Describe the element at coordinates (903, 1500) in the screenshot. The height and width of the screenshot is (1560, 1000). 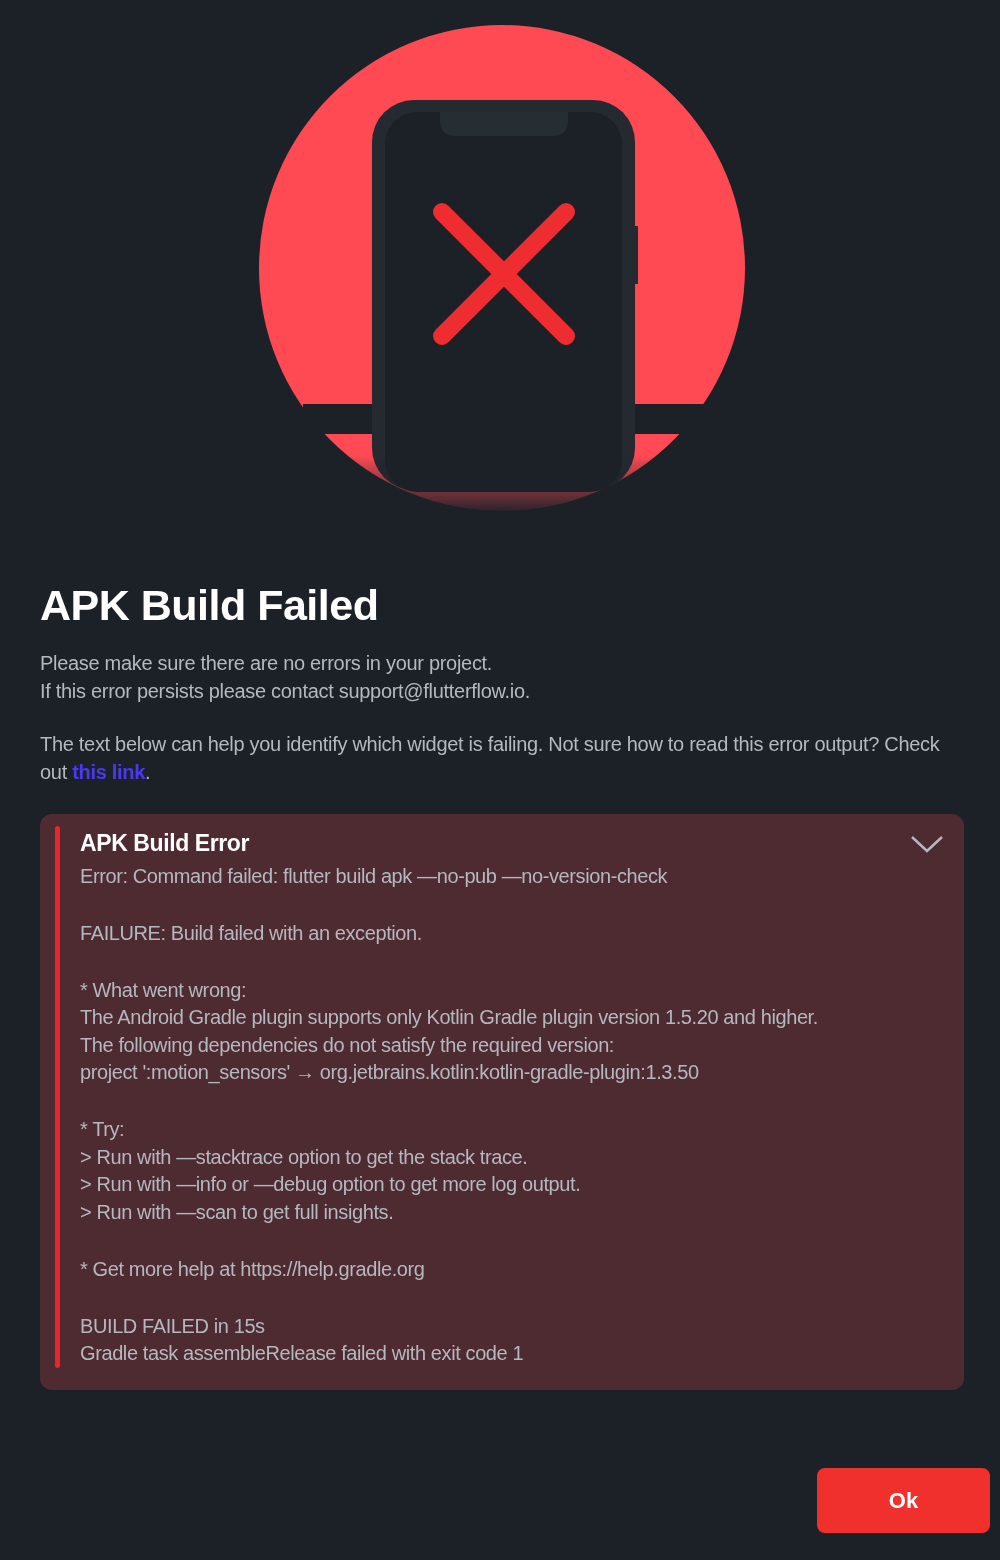
I see `ok-button: Ok` at that location.